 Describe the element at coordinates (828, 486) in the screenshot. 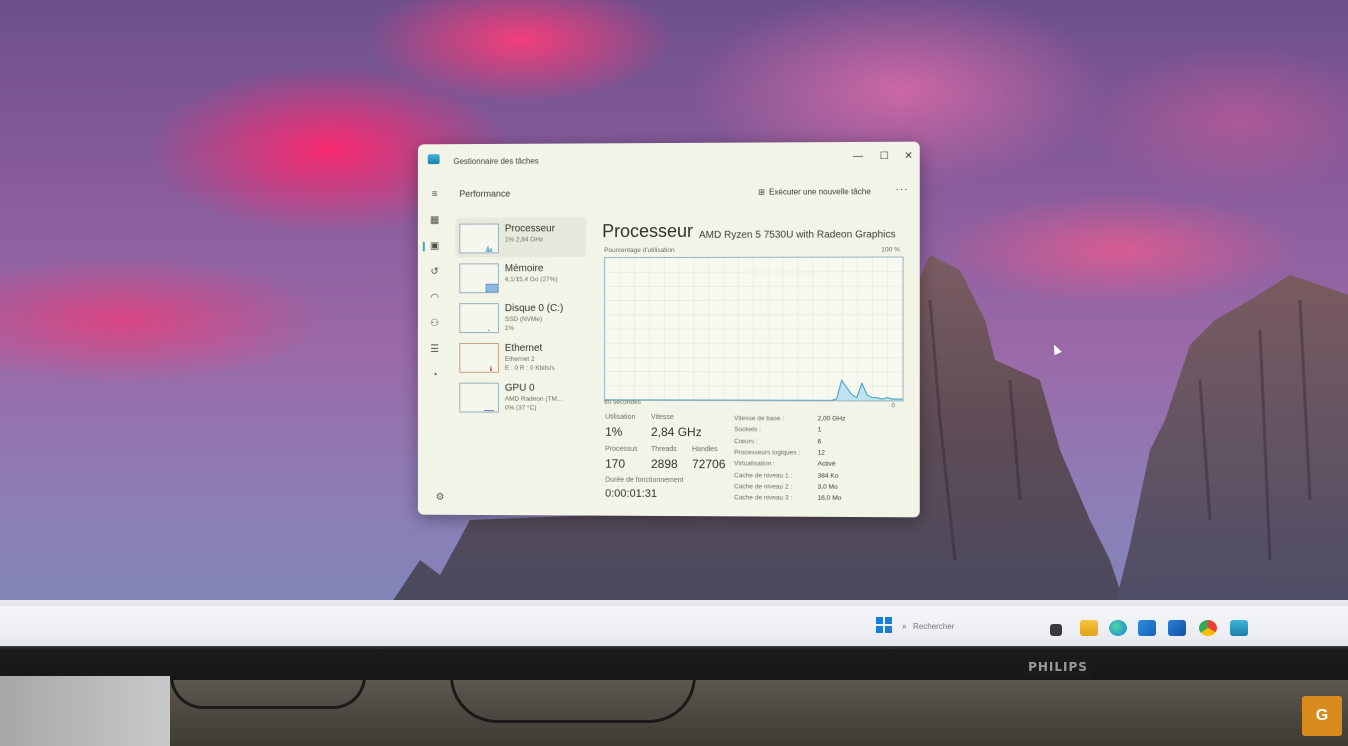

I see `spec-value: 3,0 Mo` at that location.